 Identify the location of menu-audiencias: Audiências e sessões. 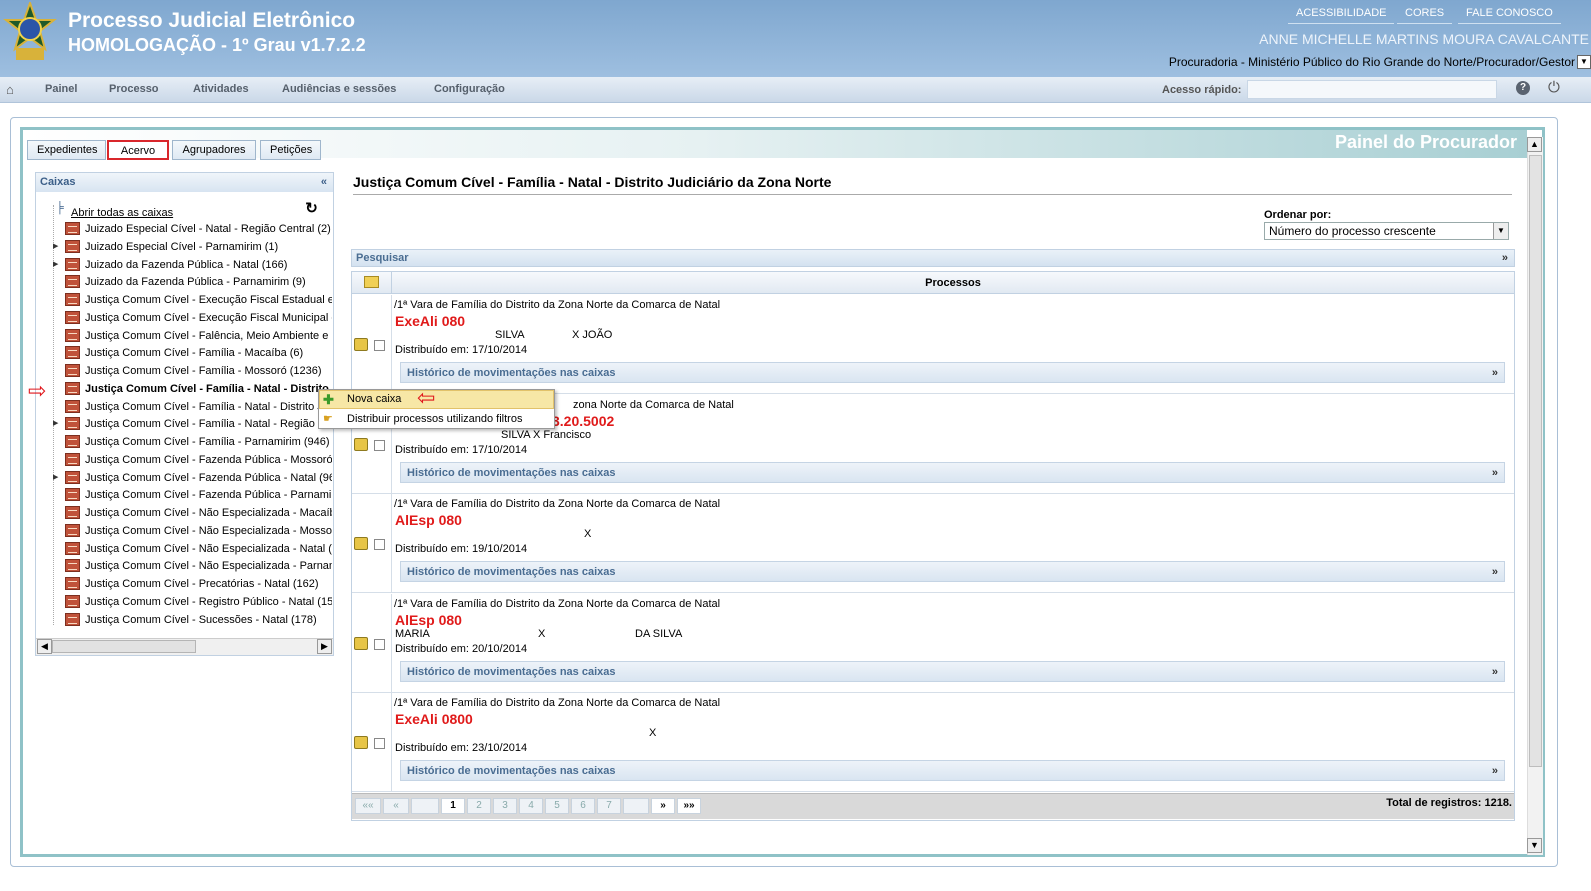
(339, 89).